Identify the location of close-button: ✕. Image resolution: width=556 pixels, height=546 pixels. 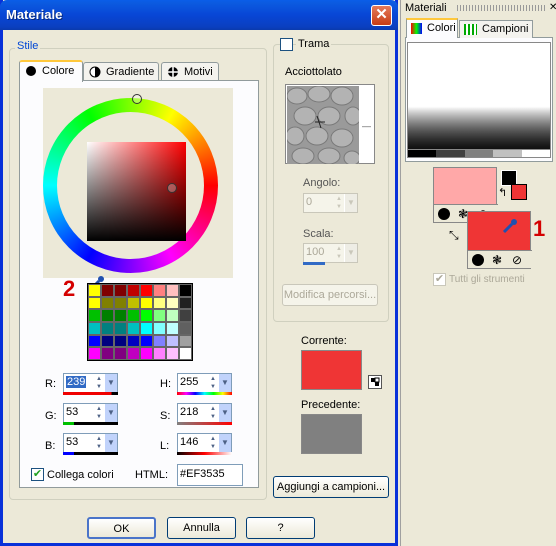
(381, 15).